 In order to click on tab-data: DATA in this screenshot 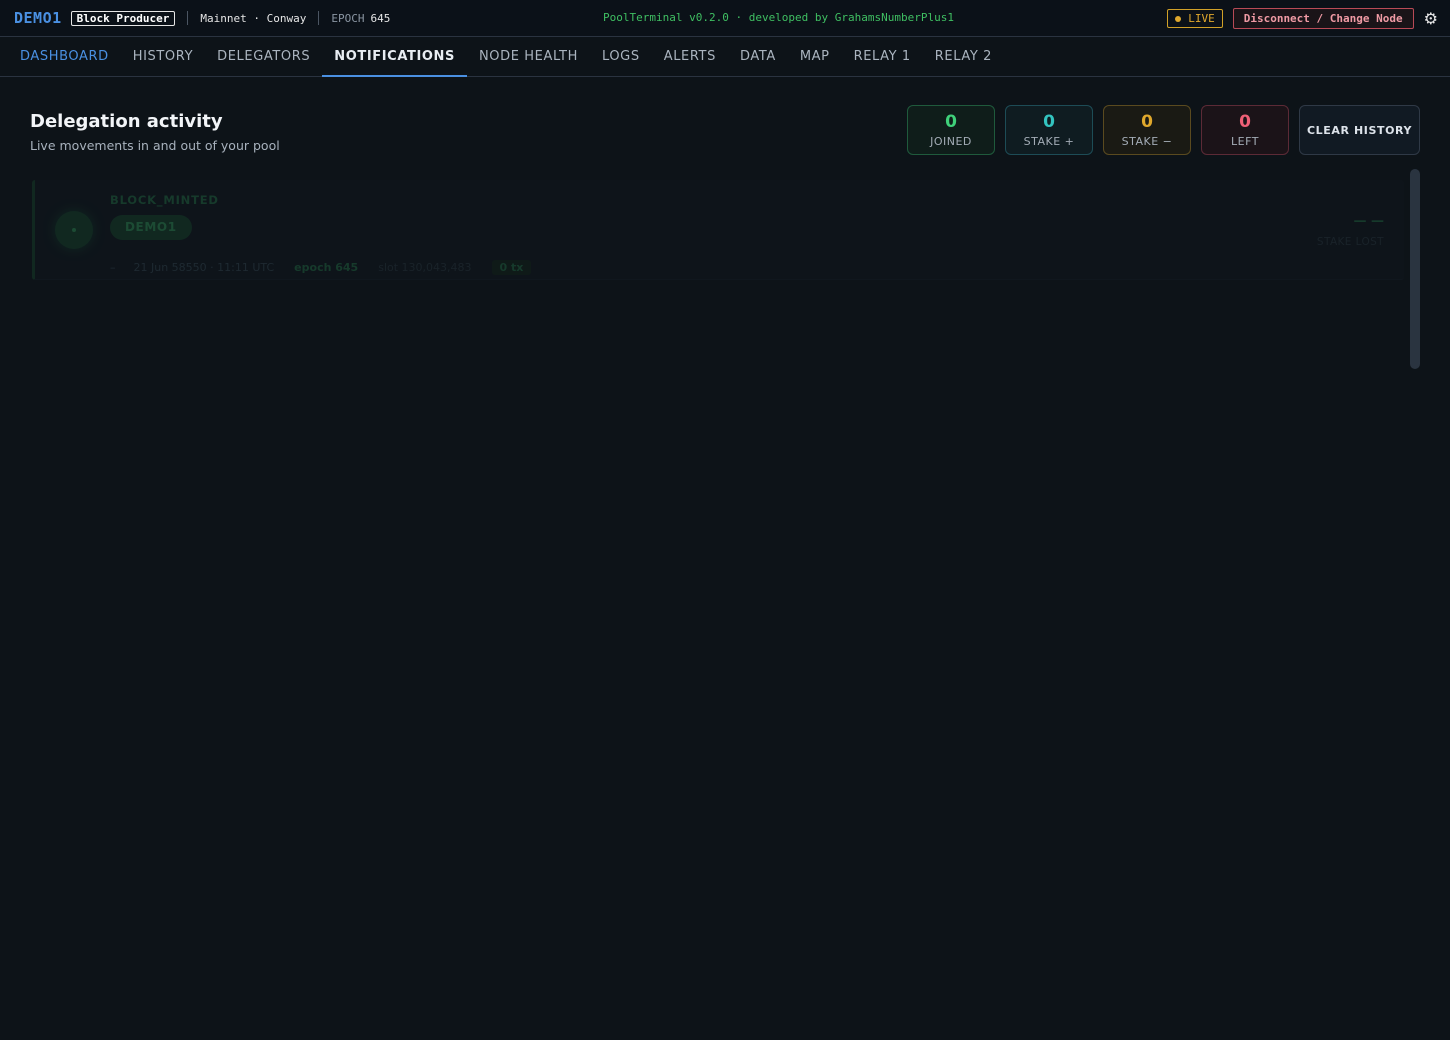, I will do `click(758, 56)`.